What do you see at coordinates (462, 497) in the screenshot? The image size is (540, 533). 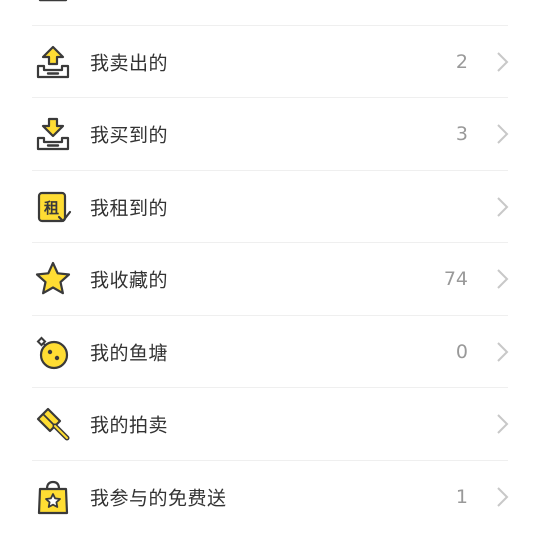 I see `free-gifts-count-badge: 1` at bounding box center [462, 497].